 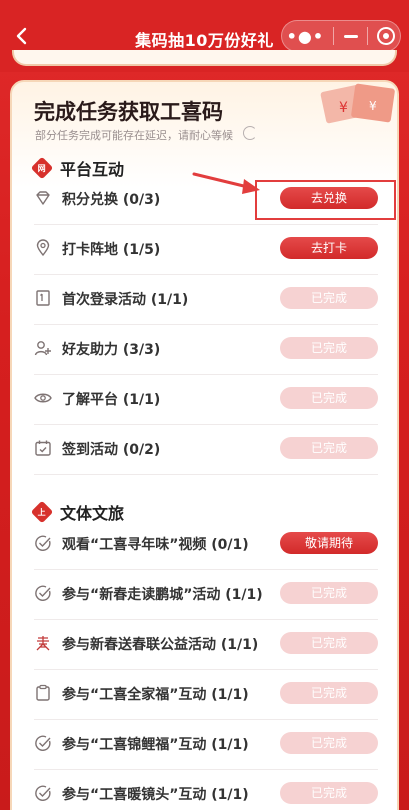 What do you see at coordinates (43, 643) in the screenshot?
I see `spring-character-icon` at bounding box center [43, 643].